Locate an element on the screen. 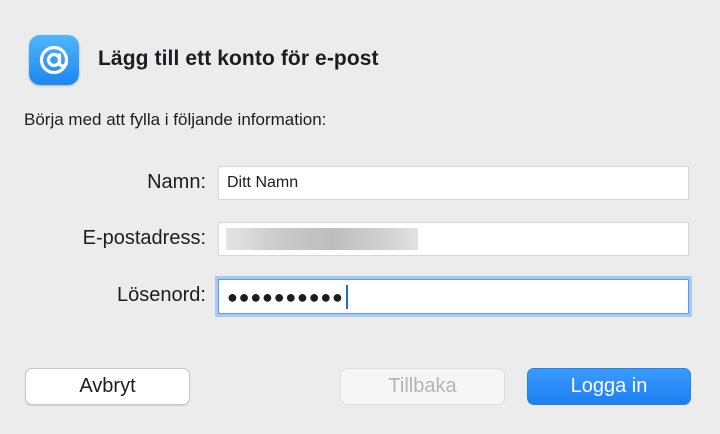 The image size is (720, 434). login-button: Logga in is located at coordinates (609, 386).